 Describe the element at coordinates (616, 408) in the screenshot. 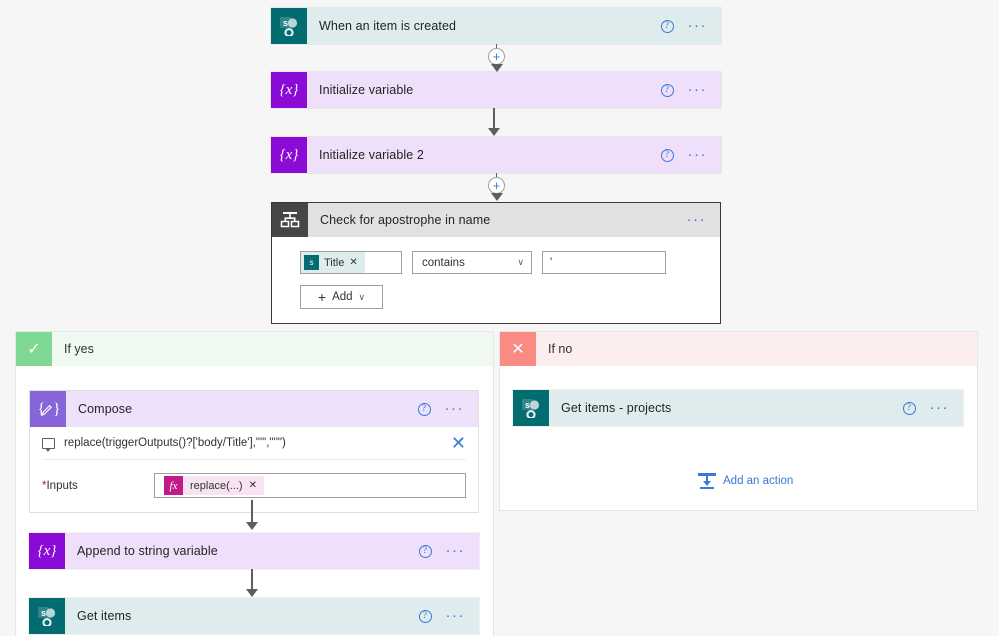

I see `card-title: Get items - projects` at that location.